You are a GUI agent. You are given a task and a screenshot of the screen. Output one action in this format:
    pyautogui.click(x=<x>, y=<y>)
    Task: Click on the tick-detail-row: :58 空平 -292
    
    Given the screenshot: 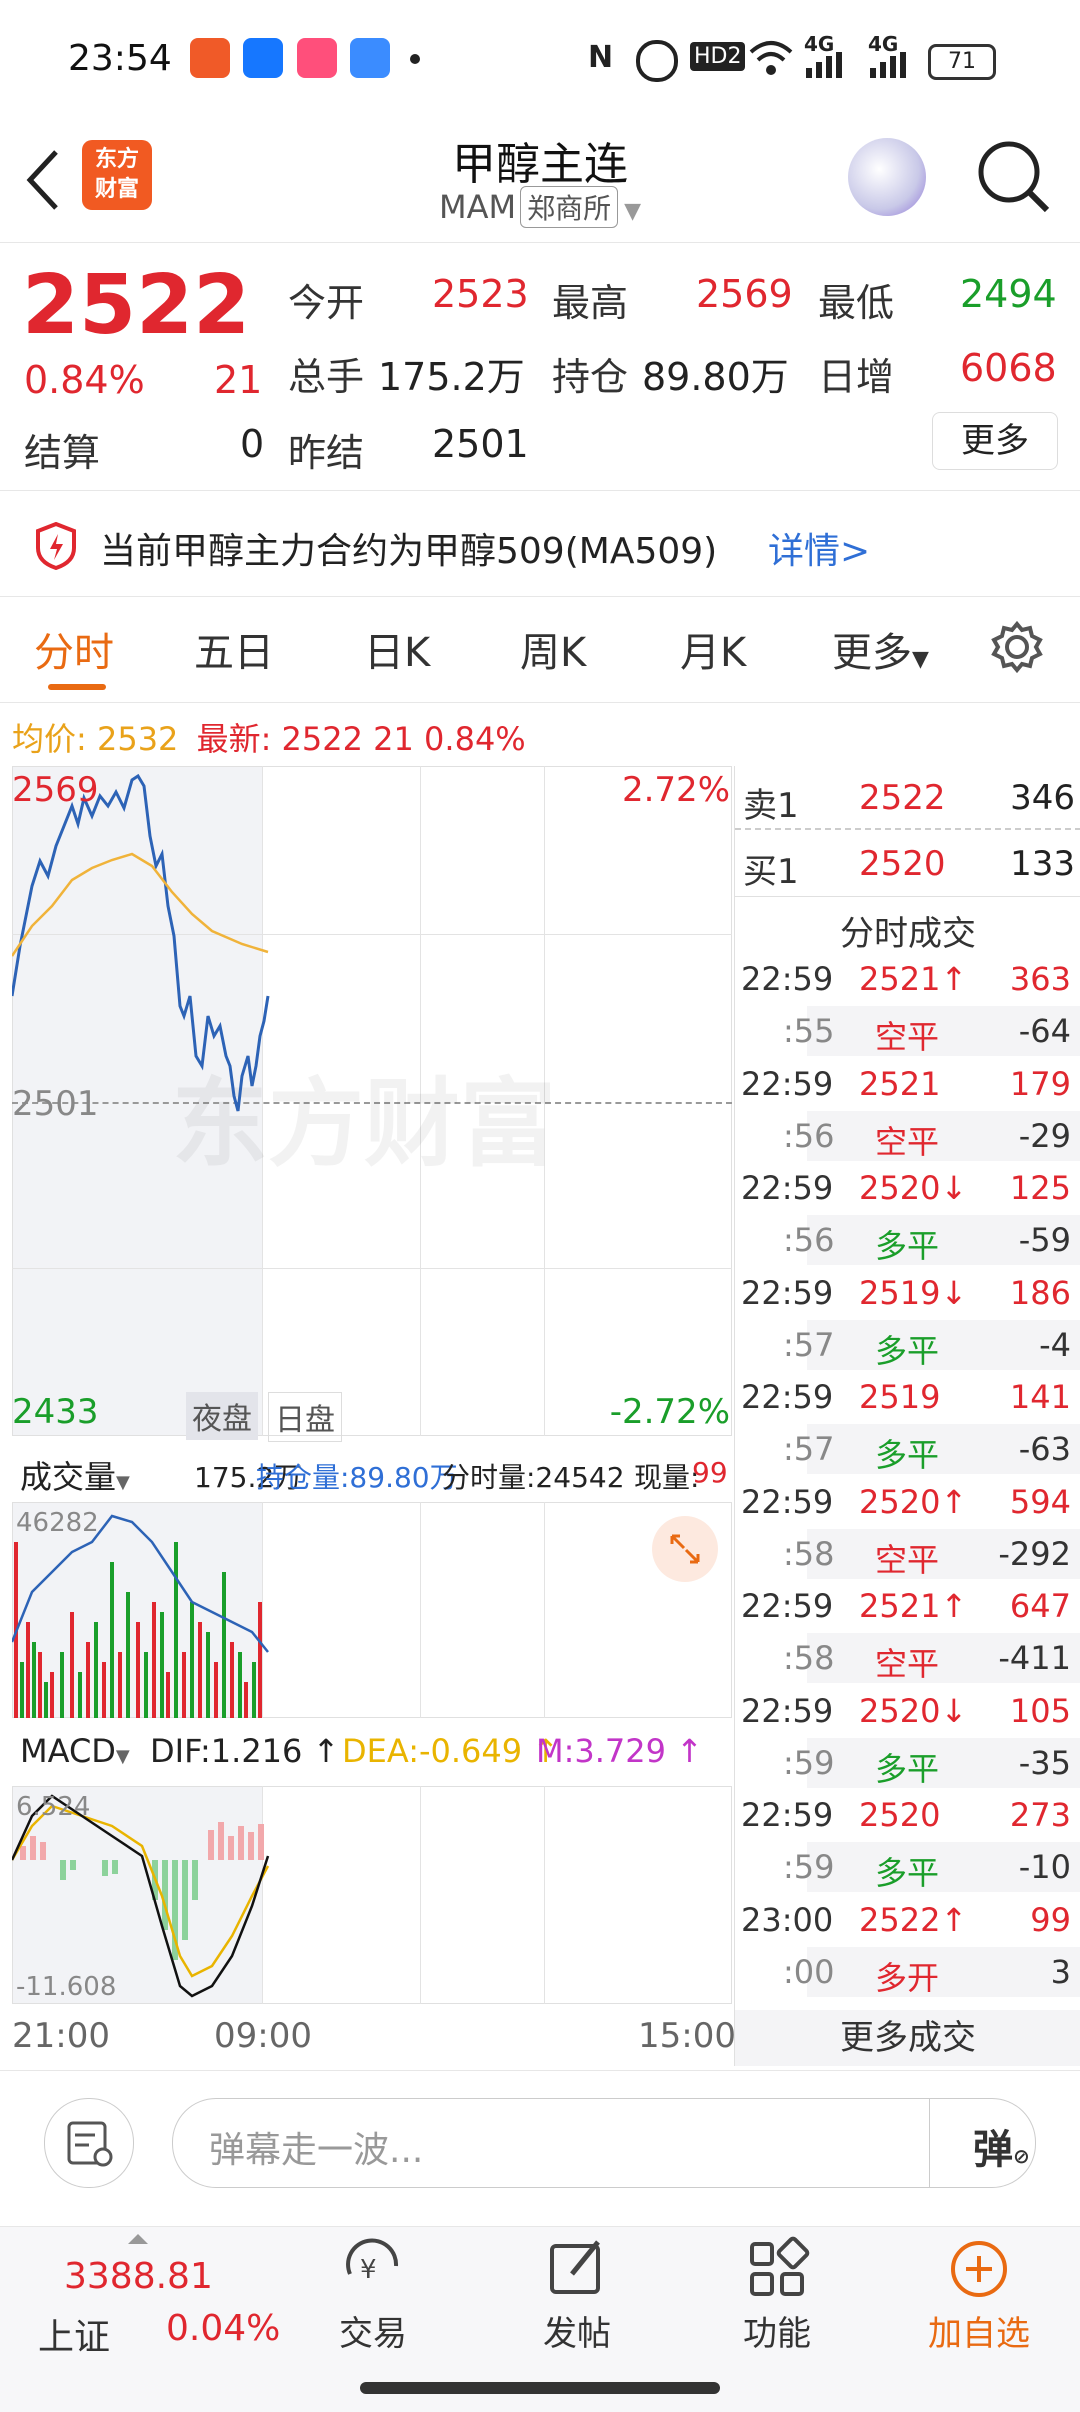 What is the action you would take?
    pyautogui.click(x=907, y=1554)
    